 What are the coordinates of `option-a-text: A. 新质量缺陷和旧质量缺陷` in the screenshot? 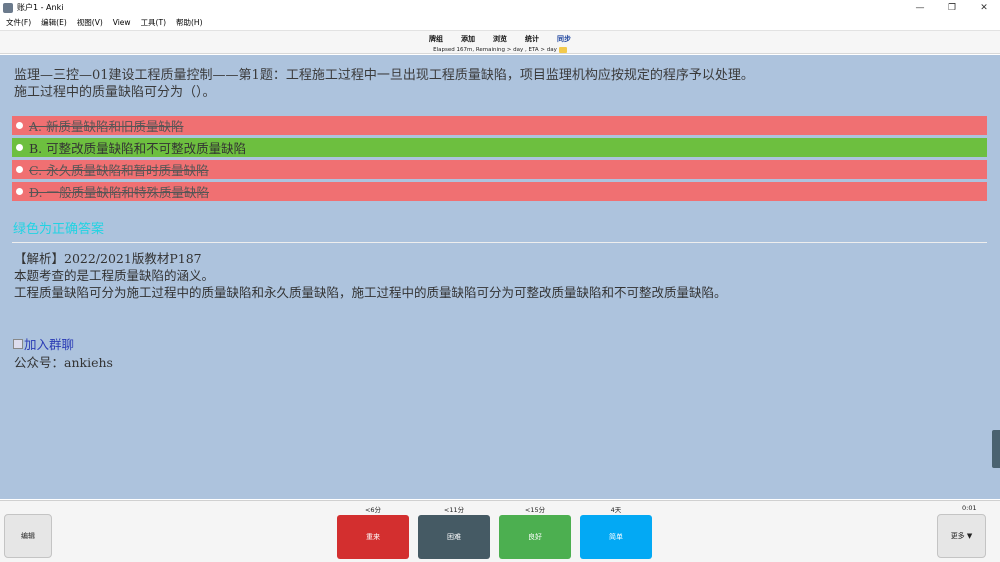 It's located at (106, 126).